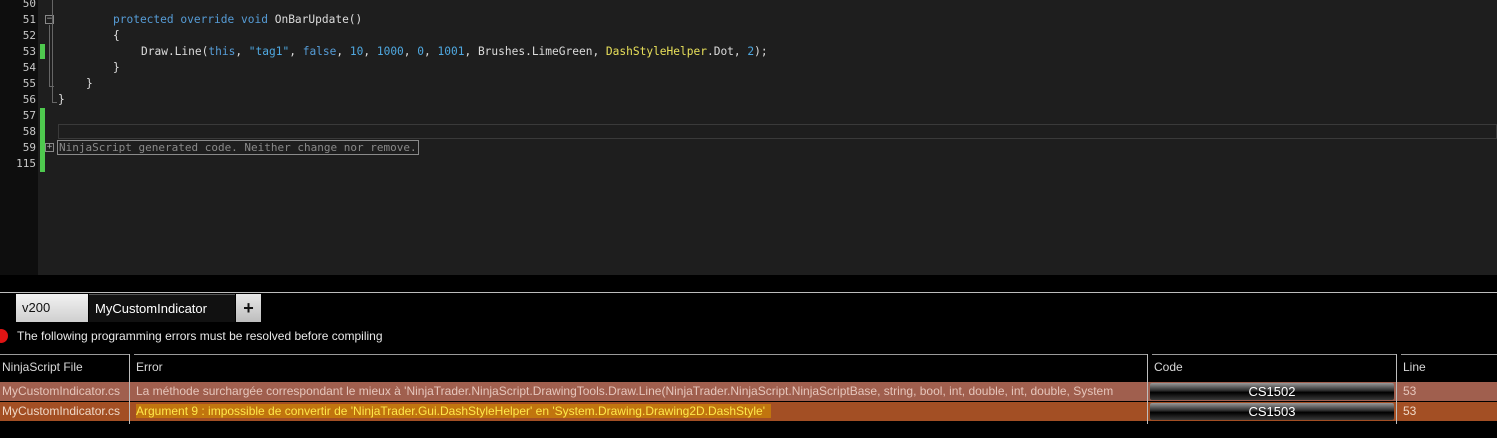 The image size is (1497, 438). I want to click on line-number: 115, so click(26, 163).